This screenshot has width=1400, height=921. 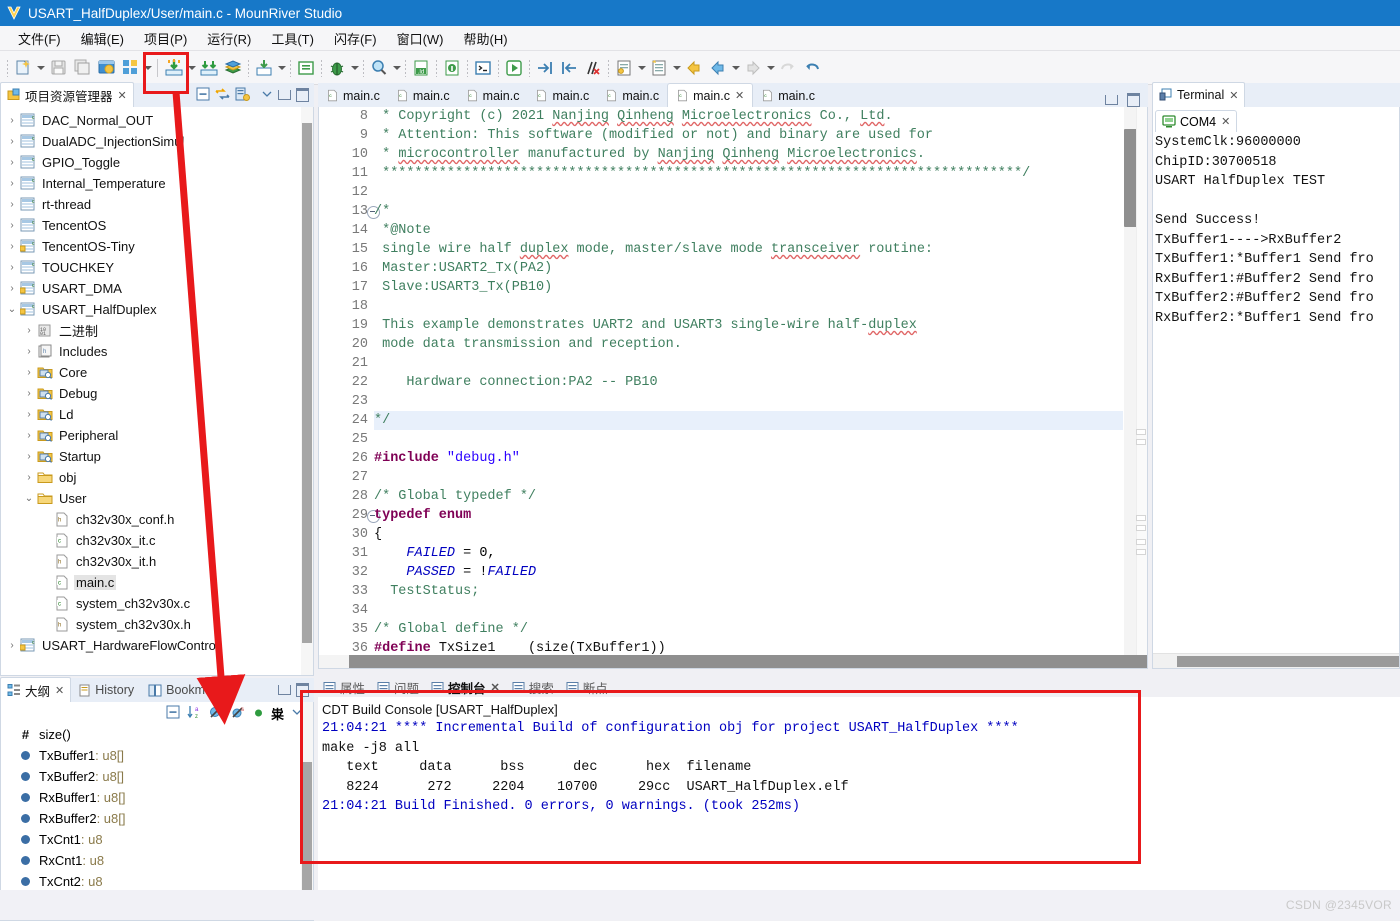 What do you see at coordinates (1199, 94) in the screenshot?
I see `tab-terminal: Terminal ✕` at bounding box center [1199, 94].